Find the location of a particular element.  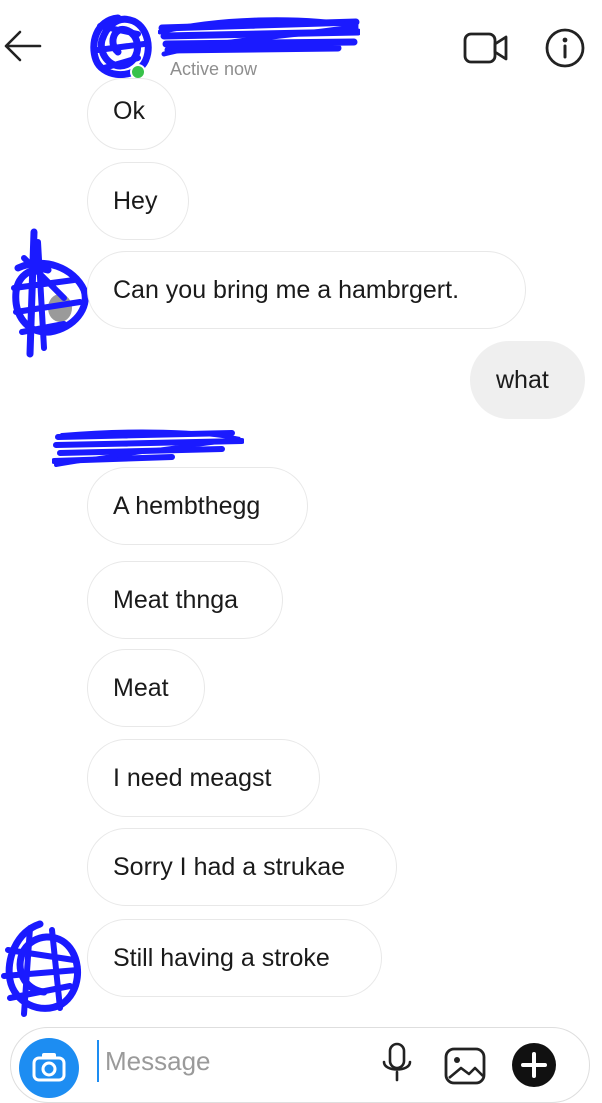

redacted-sender-name is located at coordinates (148, 448).